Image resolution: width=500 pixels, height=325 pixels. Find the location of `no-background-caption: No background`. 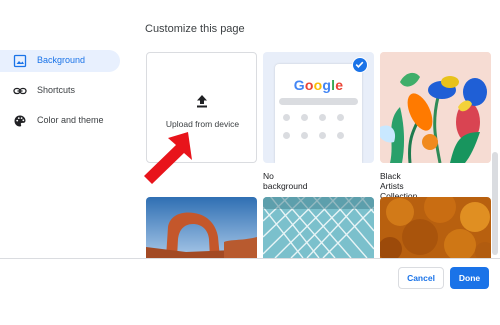

no-background-caption: No background is located at coordinates (285, 181).